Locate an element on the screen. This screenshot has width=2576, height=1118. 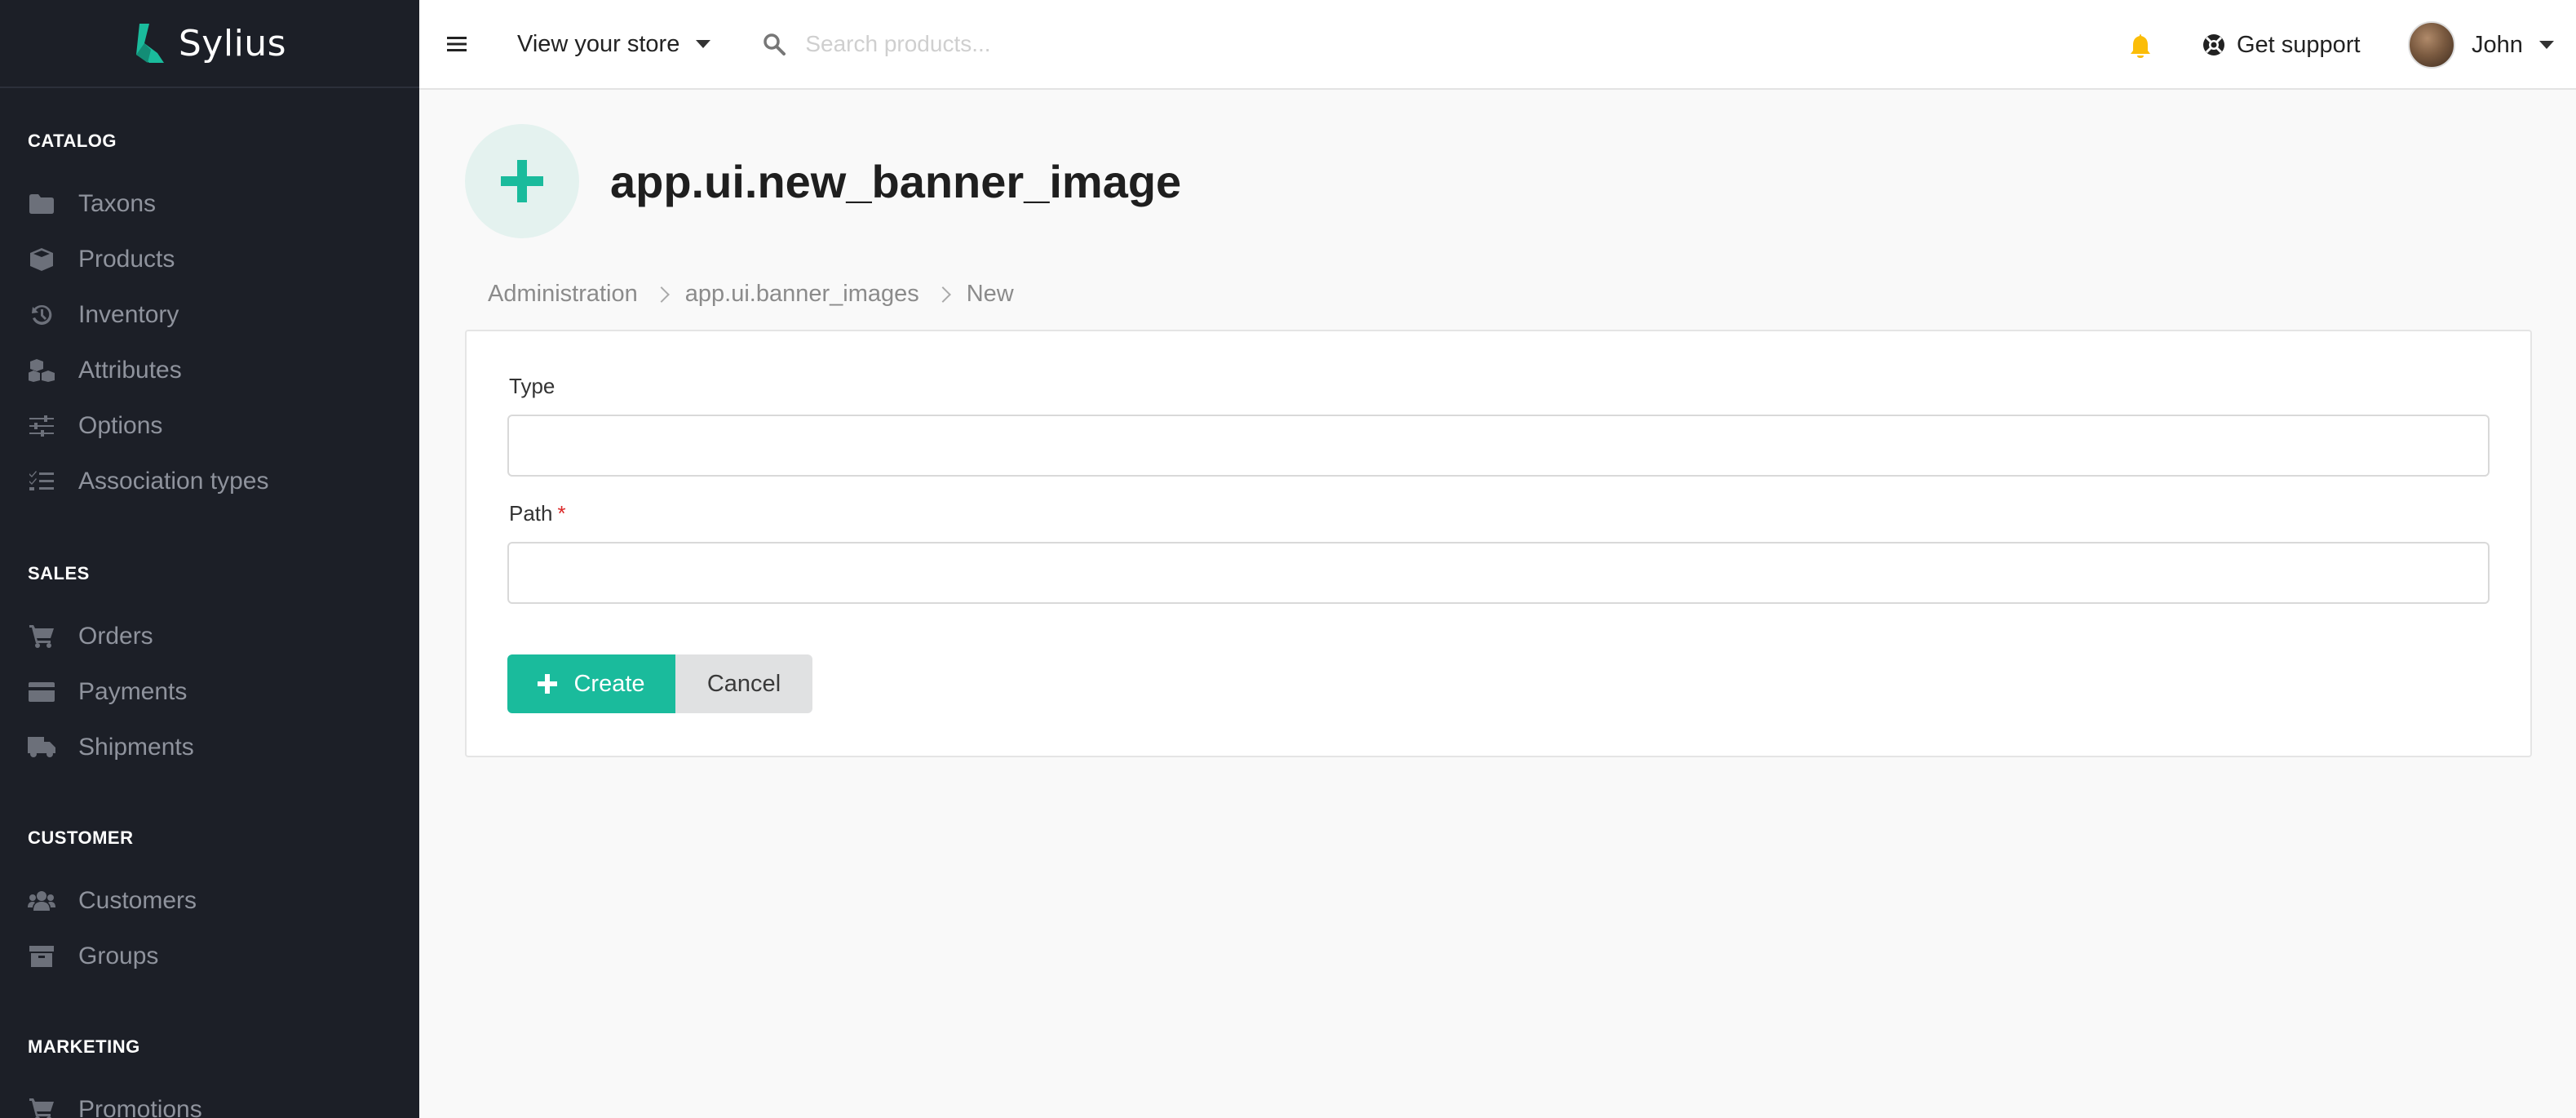
users-icon is located at coordinates (41, 901).